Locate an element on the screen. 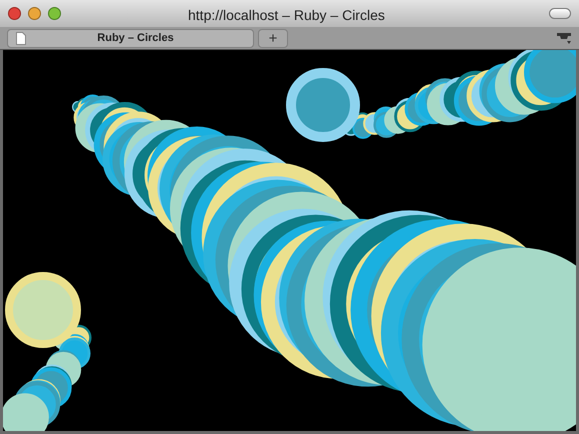 The height and width of the screenshot is (434, 579). minimize-button is located at coordinates (34, 13).